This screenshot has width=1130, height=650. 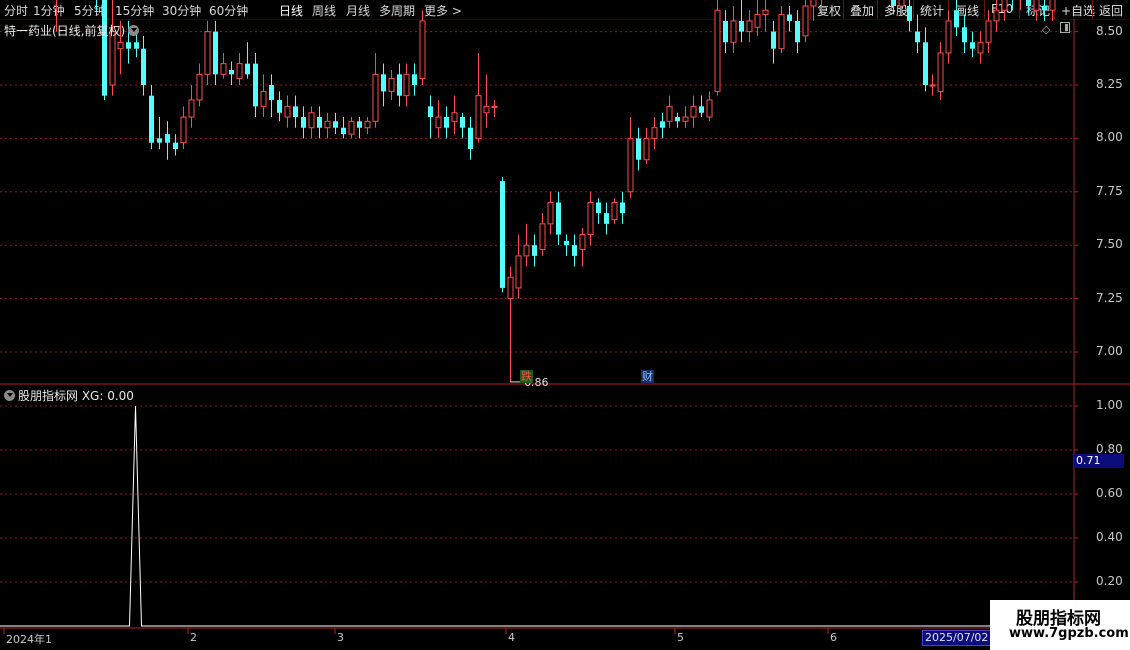 I want to click on indicator-axis-label: 0.40, so click(x=1109, y=537).